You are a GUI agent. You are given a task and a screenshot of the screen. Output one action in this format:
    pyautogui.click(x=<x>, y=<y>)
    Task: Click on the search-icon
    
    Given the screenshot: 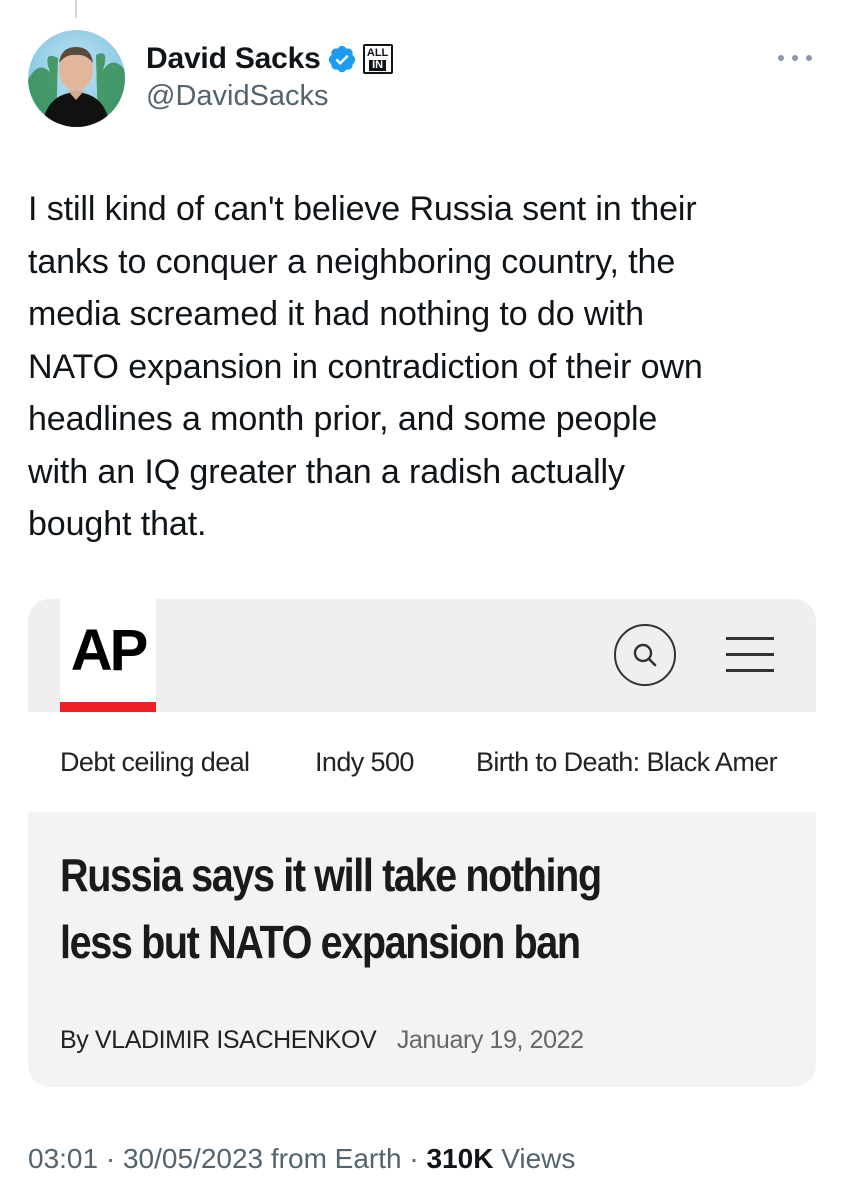 What is the action you would take?
    pyautogui.click(x=645, y=655)
    